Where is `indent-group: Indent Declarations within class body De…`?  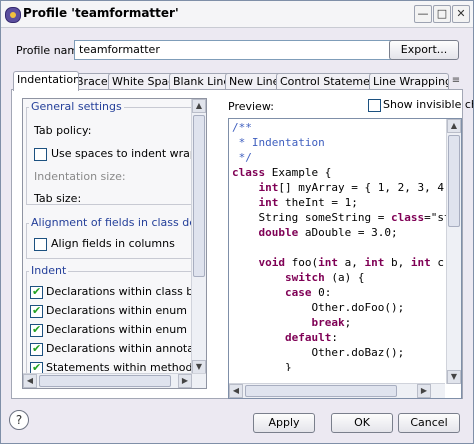
indent-group: Indent Declarations within class body De… is located at coordinates (116, 326).